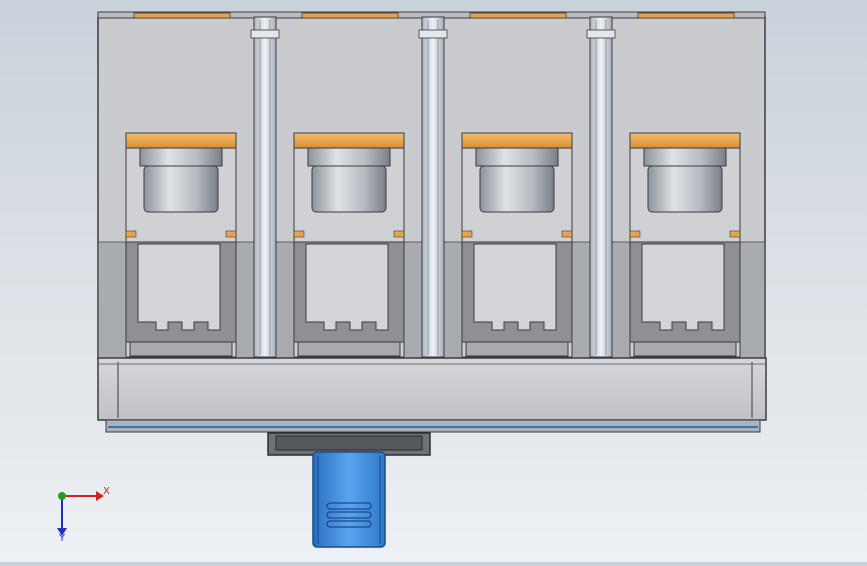 This screenshot has height=566, width=867. I want to click on axis-origin, so click(62, 496).